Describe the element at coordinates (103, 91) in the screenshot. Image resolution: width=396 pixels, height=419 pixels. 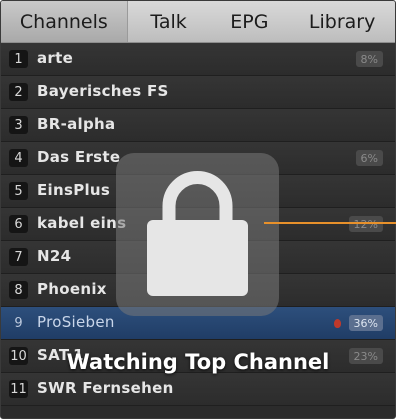
I see `channel-name: Bayerisches FS` at that location.